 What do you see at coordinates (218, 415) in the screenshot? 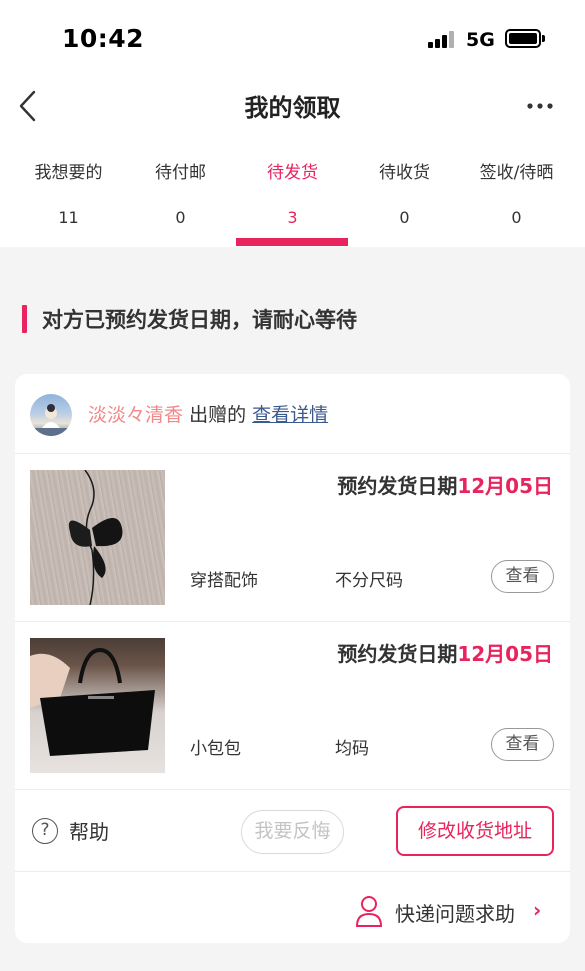
I see `giver-verb: 出赠的` at bounding box center [218, 415].